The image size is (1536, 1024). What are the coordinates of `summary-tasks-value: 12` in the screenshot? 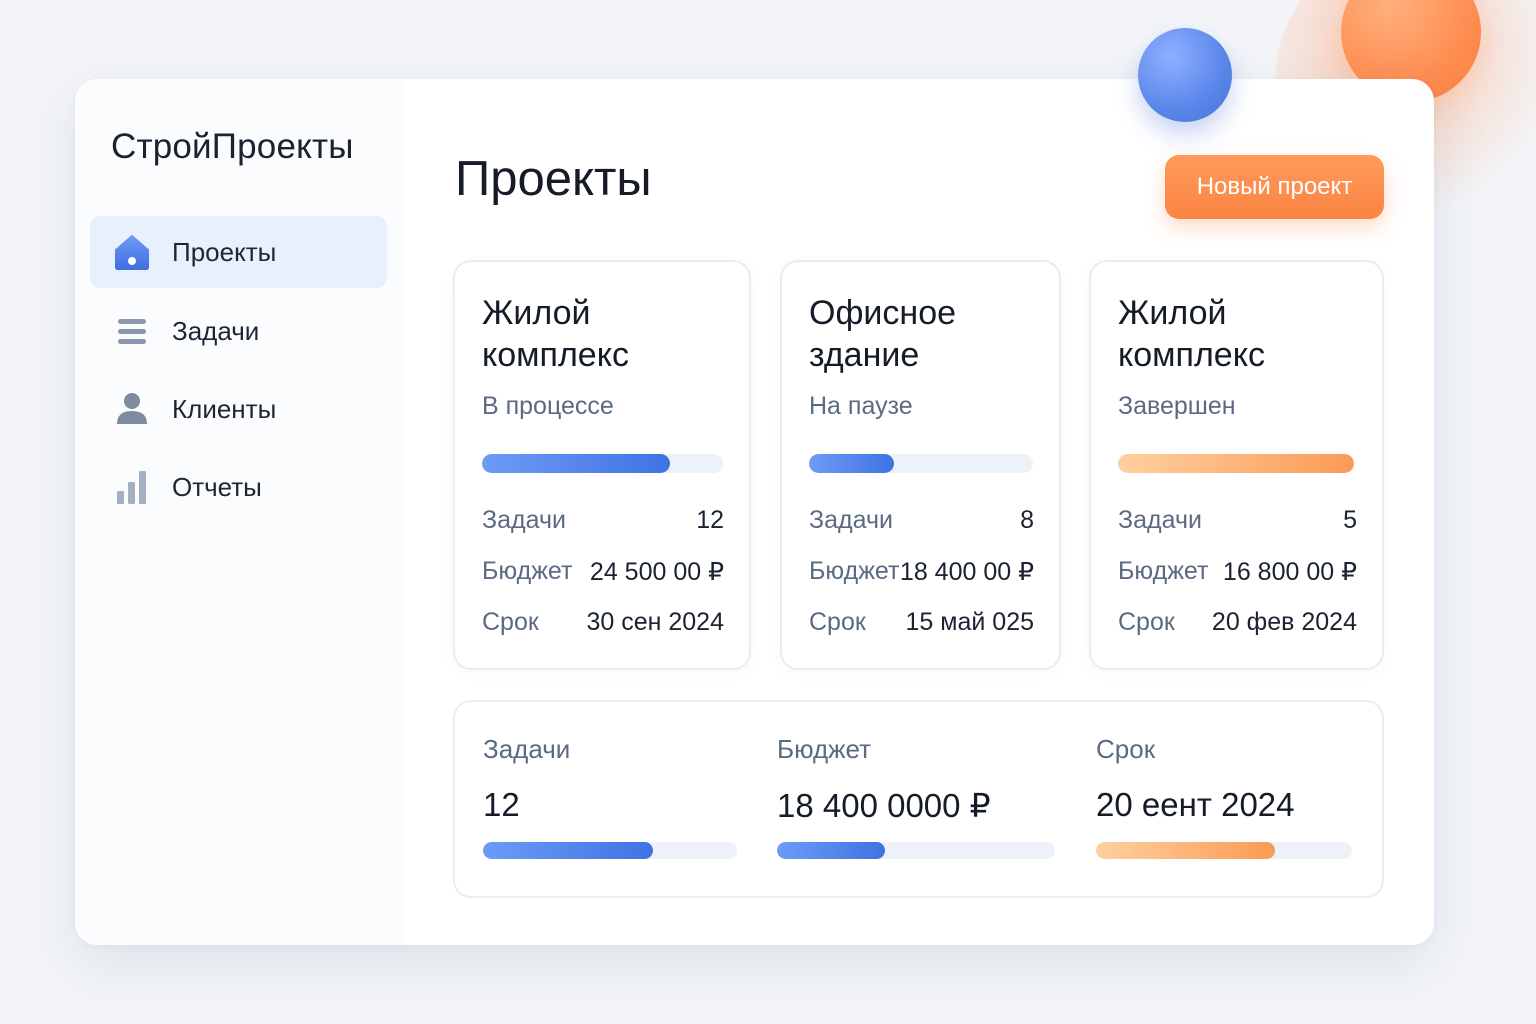 It's located at (501, 804).